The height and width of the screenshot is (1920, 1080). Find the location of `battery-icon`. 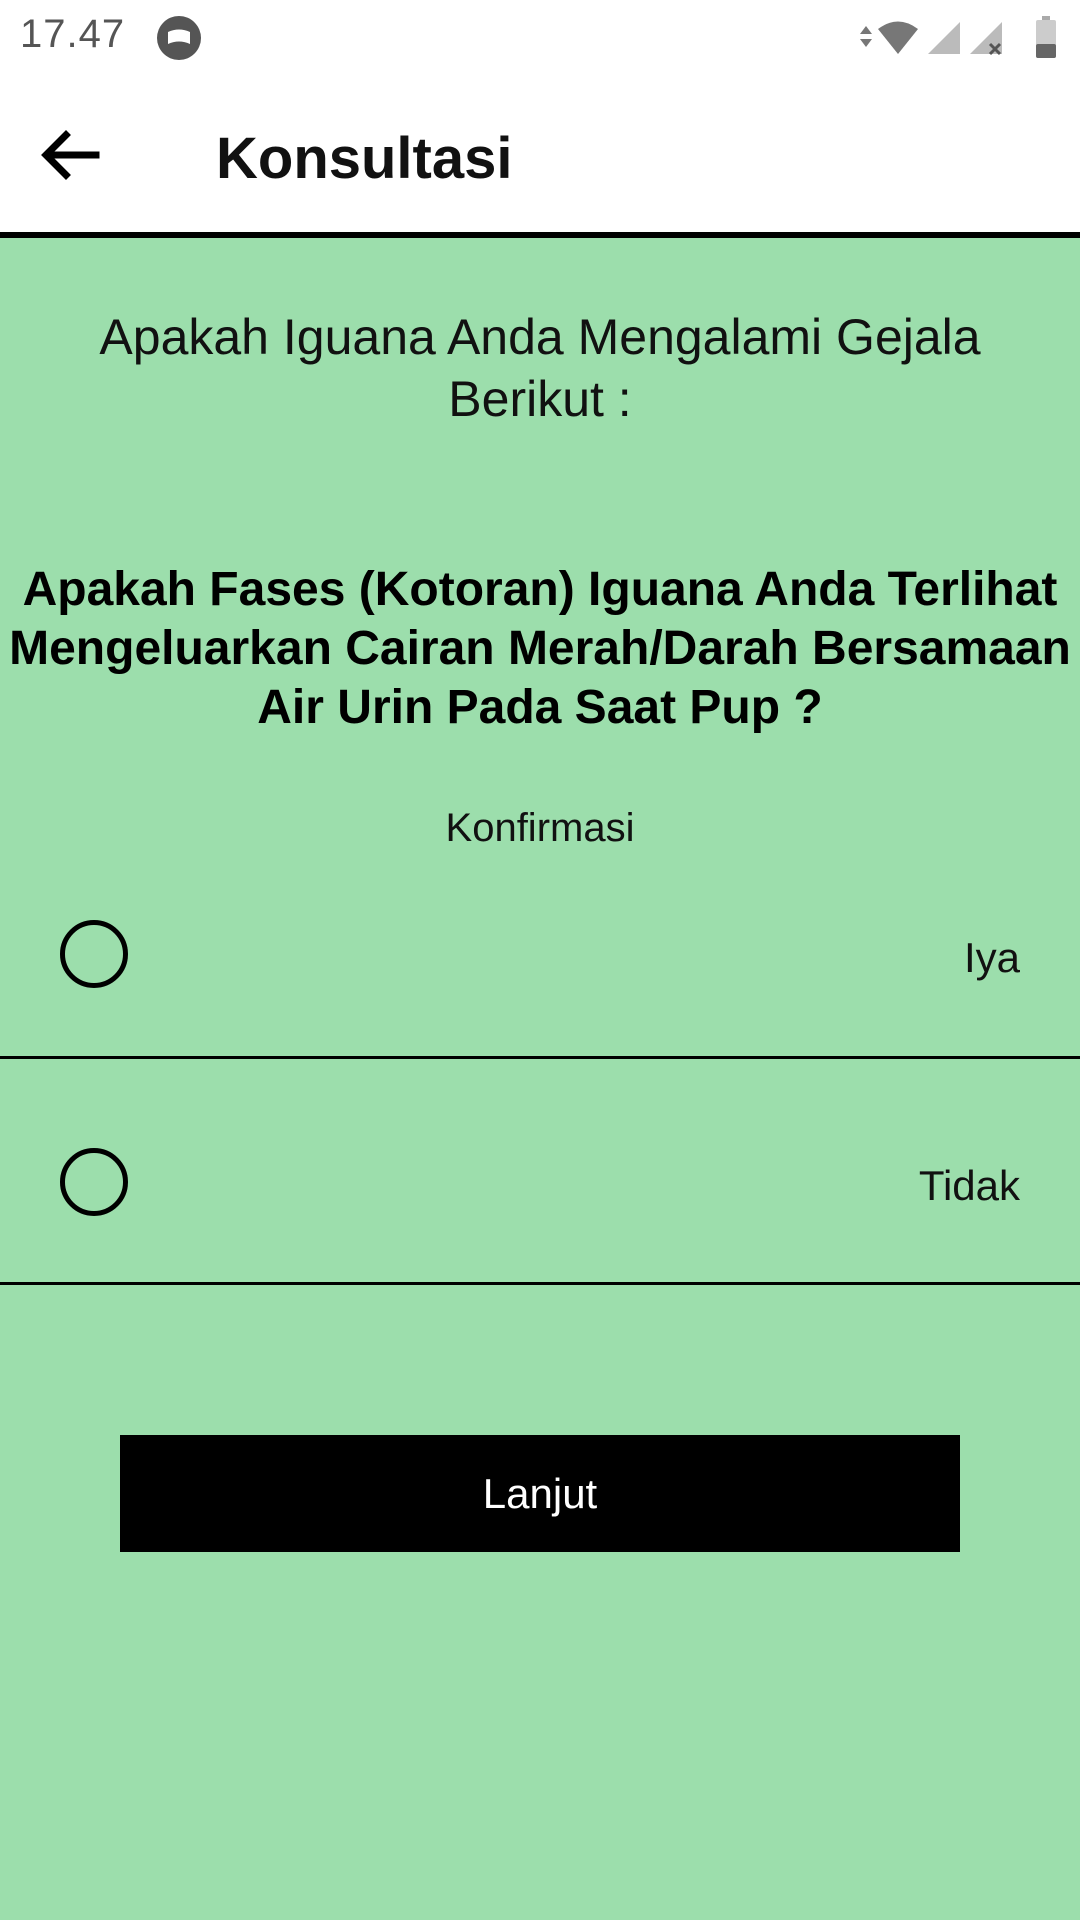

battery-icon is located at coordinates (1046, 37).